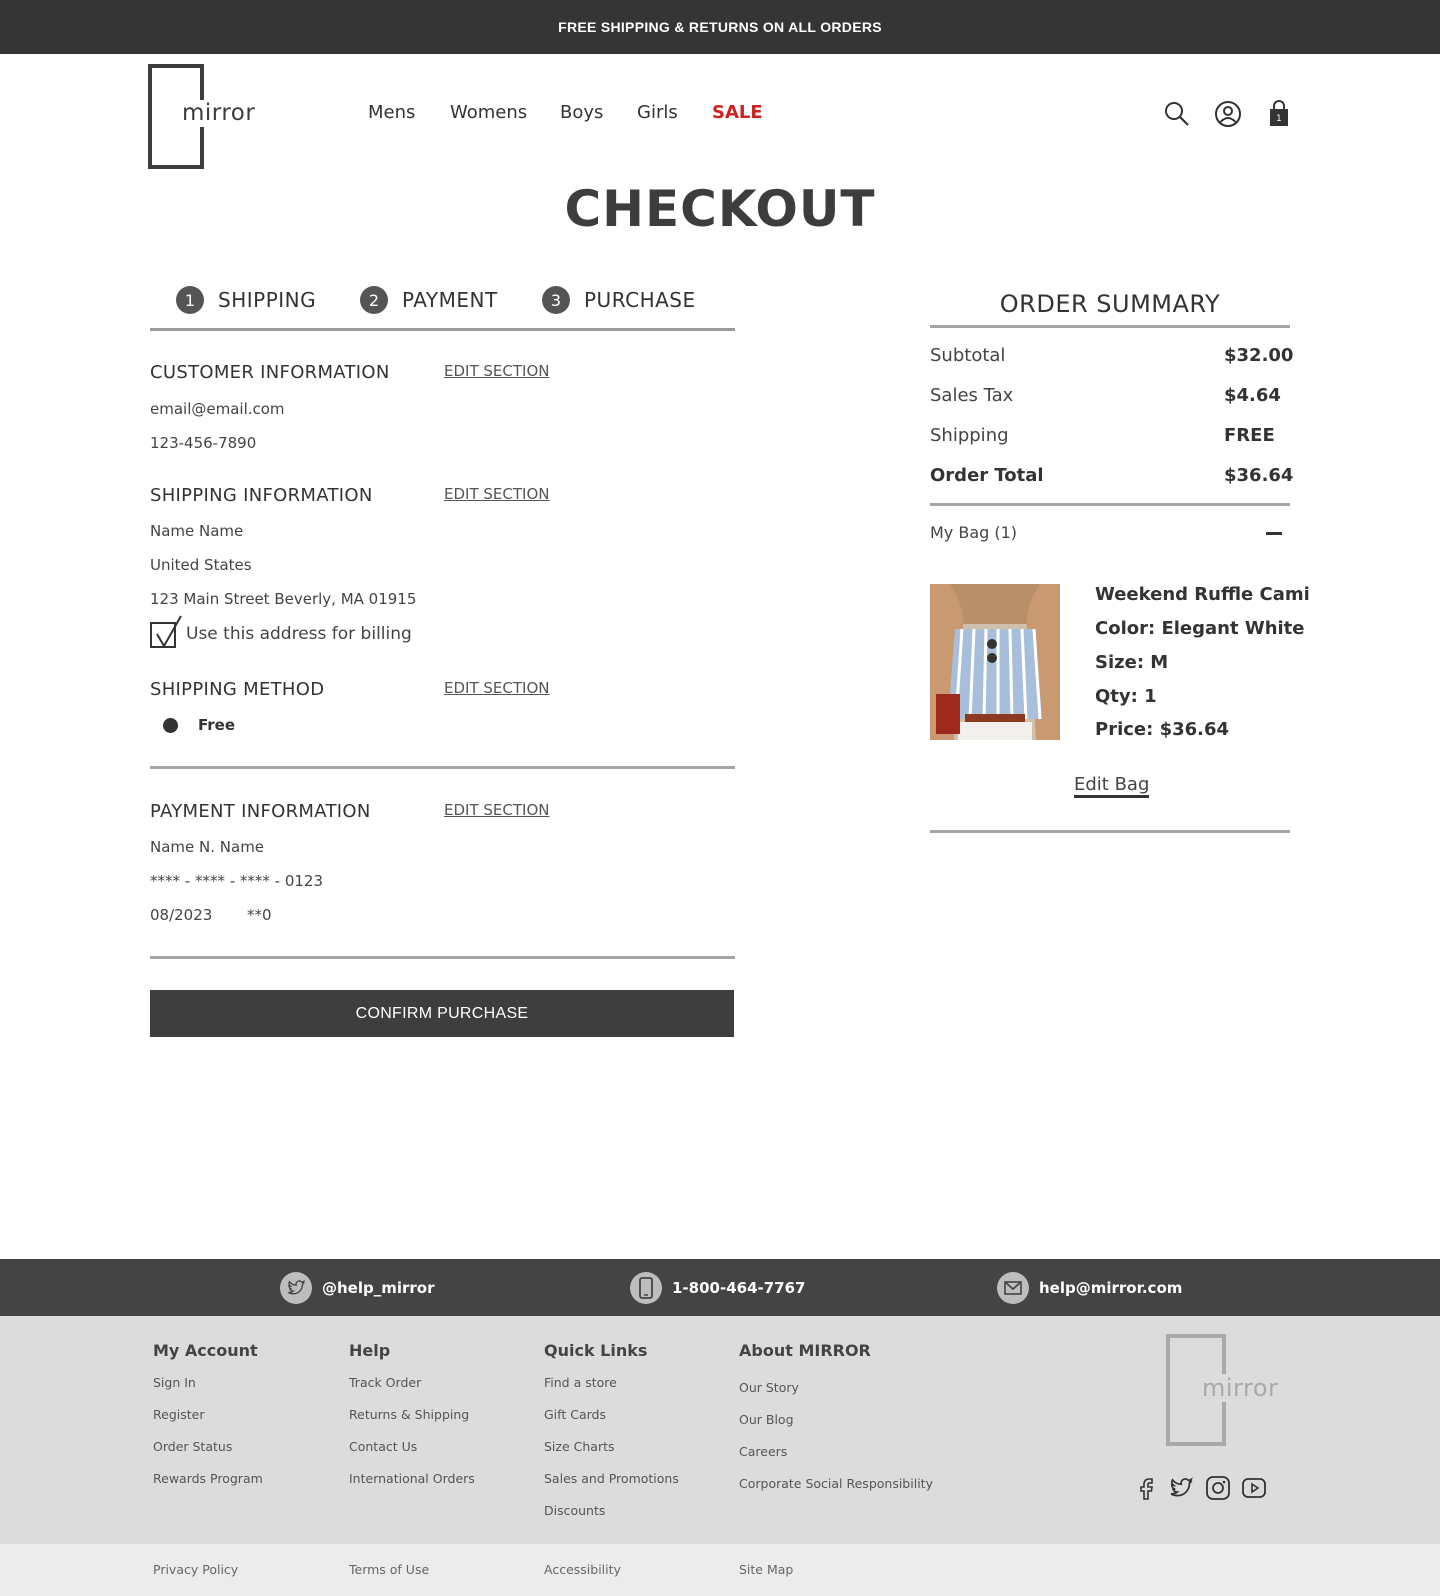 This screenshot has width=1440, height=1596. I want to click on twitter-handle: @help_mirror, so click(378, 1288).